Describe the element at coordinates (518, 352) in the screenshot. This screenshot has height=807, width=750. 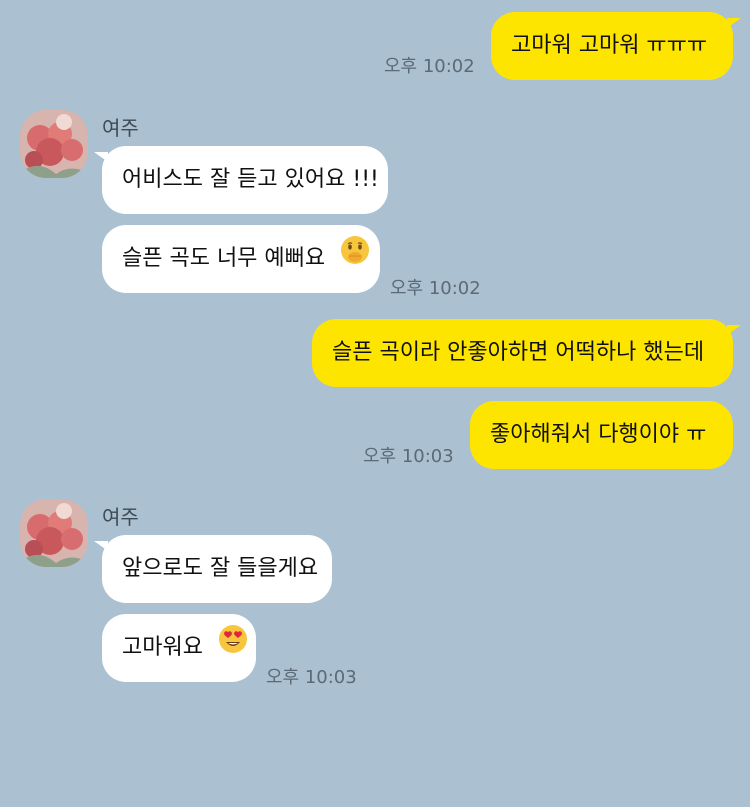
I see `message-text: 슬픈 곡이라 안좋아하면 어떡하나 했는데` at that location.